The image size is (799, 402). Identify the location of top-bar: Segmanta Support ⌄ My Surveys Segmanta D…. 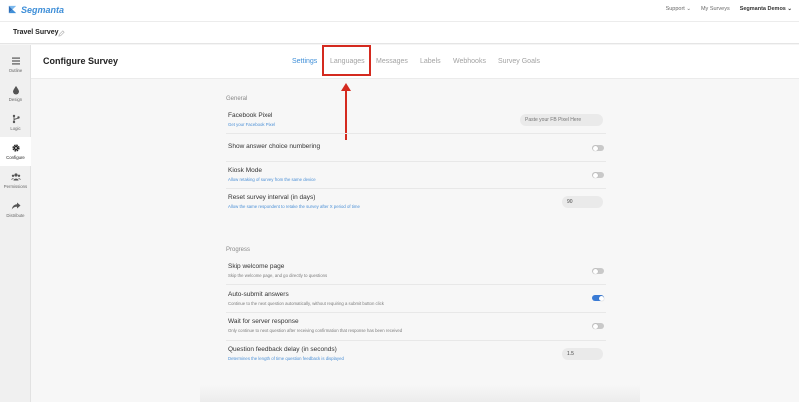
(399, 11).